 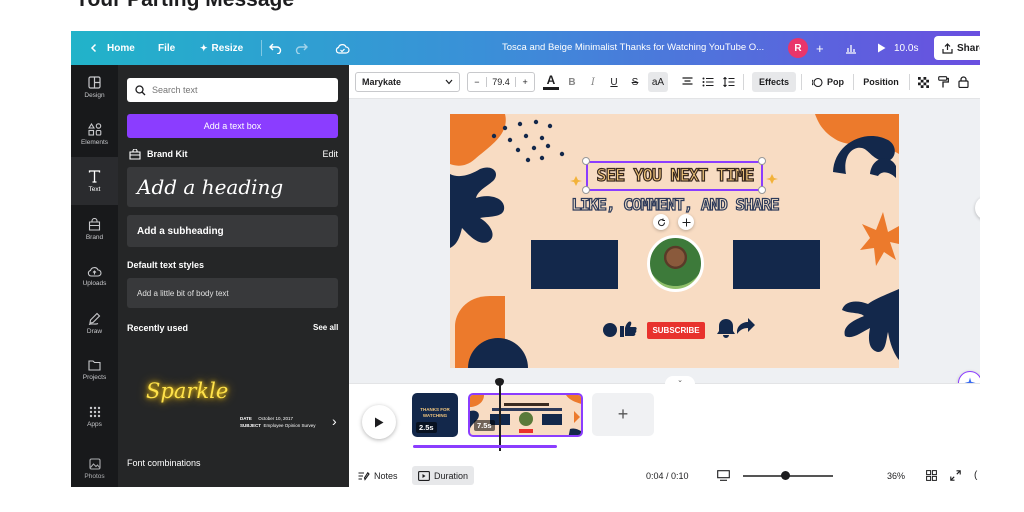 I want to click on folder-icon, so click(x=94, y=365).